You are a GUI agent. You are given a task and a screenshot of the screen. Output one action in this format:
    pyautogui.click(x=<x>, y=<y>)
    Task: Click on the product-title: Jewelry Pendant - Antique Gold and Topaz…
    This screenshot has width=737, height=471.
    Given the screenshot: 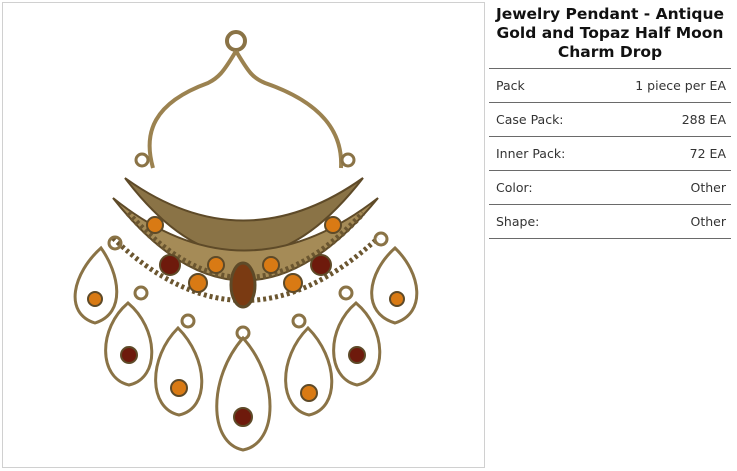 What is the action you would take?
    pyautogui.click(x=610, y=33)
    